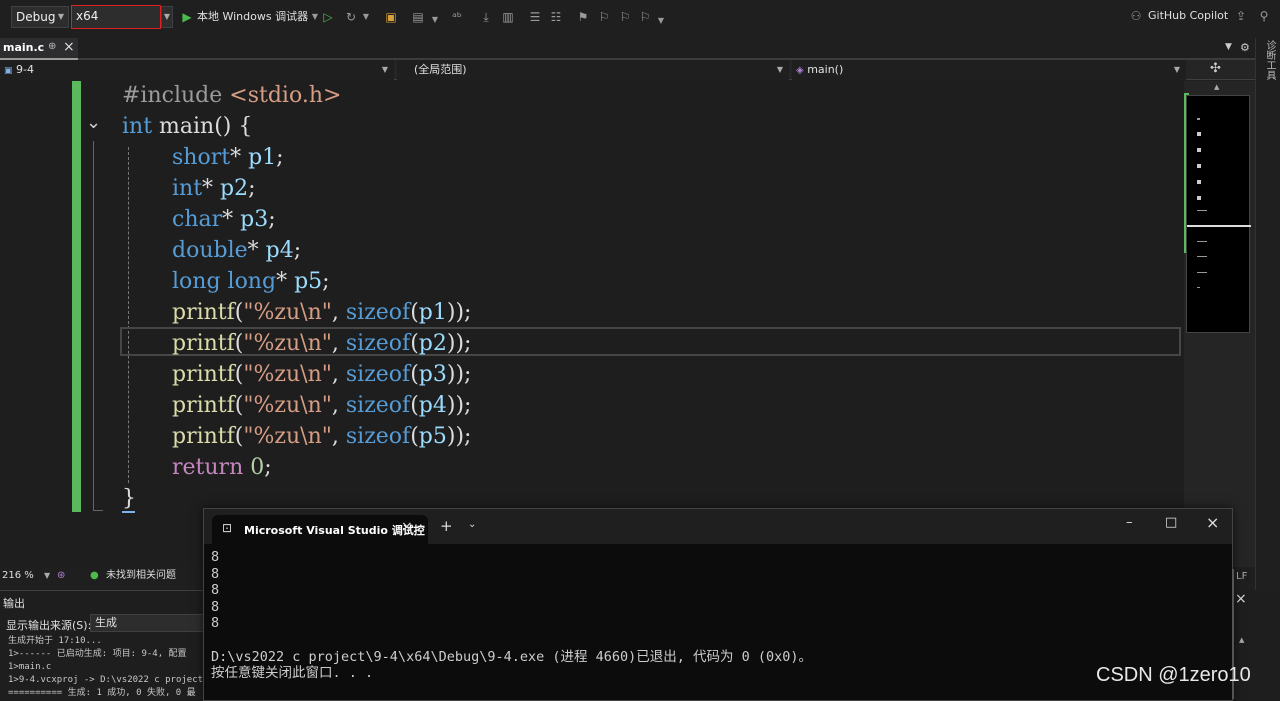 The height and width of the screenshot is (701, 1280). Describe the element at coordinates (1228, 47) in the screenshot. I see `tab-list-dropdown-icon: ▼` at that location.